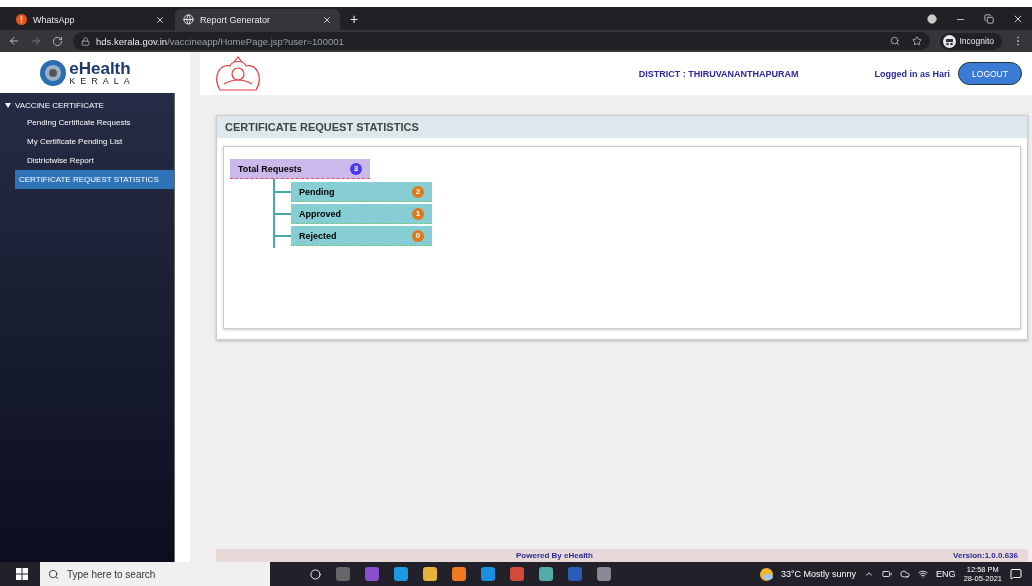 Image resolution: width=1032 pixels, height=586 pixels. I want to click on reload-icon, so click(57, 41).